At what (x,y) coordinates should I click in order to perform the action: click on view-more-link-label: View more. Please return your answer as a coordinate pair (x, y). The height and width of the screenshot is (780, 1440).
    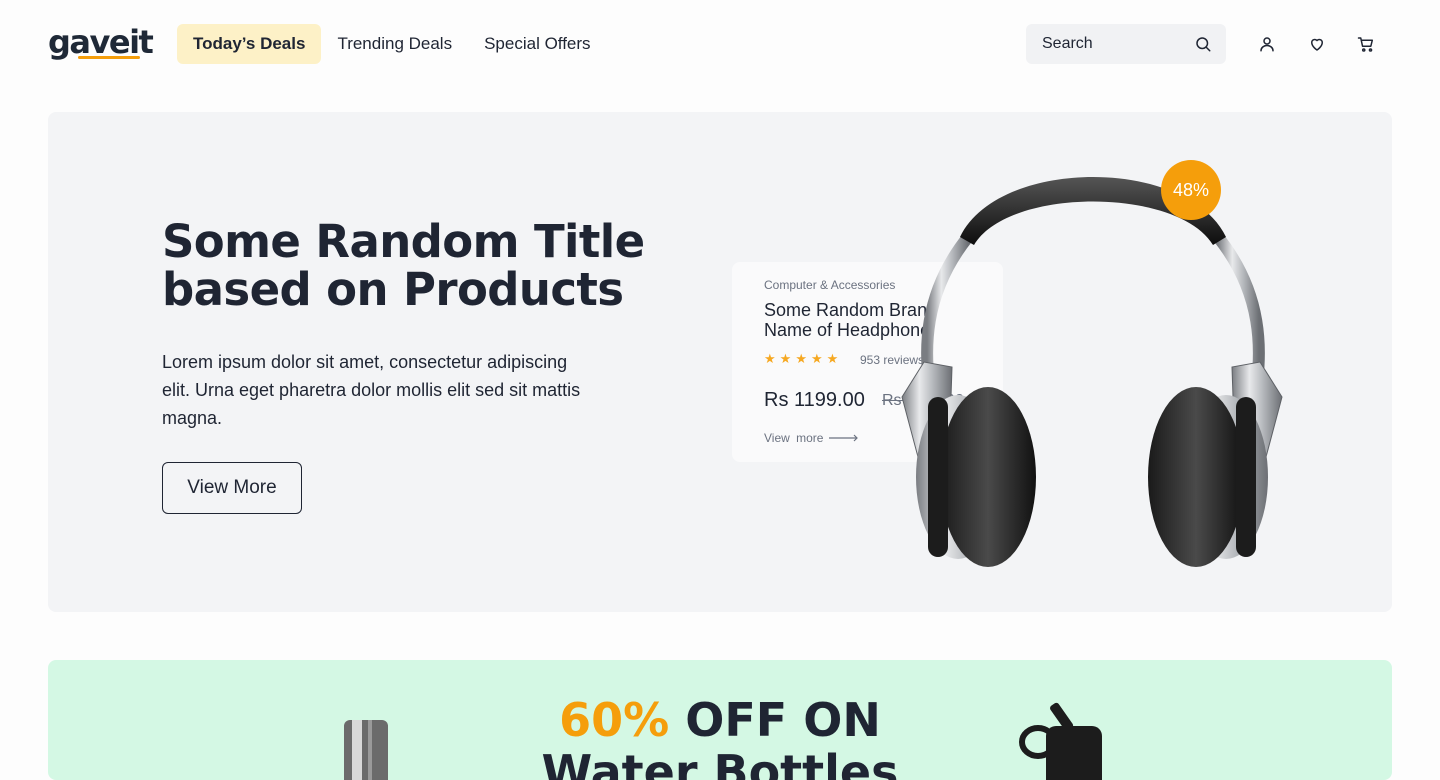
    Looking at the image, I should click on (794, 438).